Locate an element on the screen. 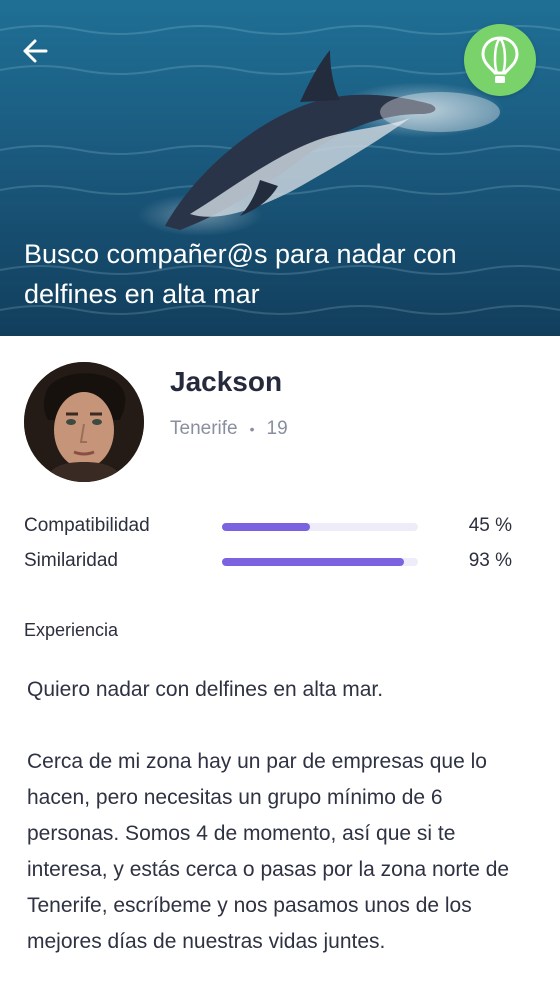 The height and width of the screenshot is (996, 560). description-paragraph: Quiero nadar con delfines en alta mar. is located at coordinates (205, 689).